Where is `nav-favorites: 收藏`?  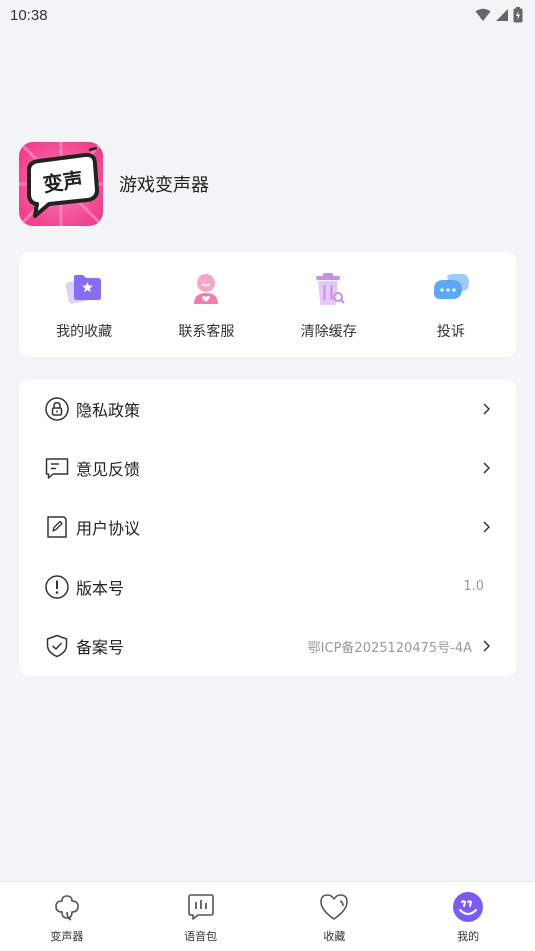 nav-favorites: 收藏 is located at coordinates (334, 917).